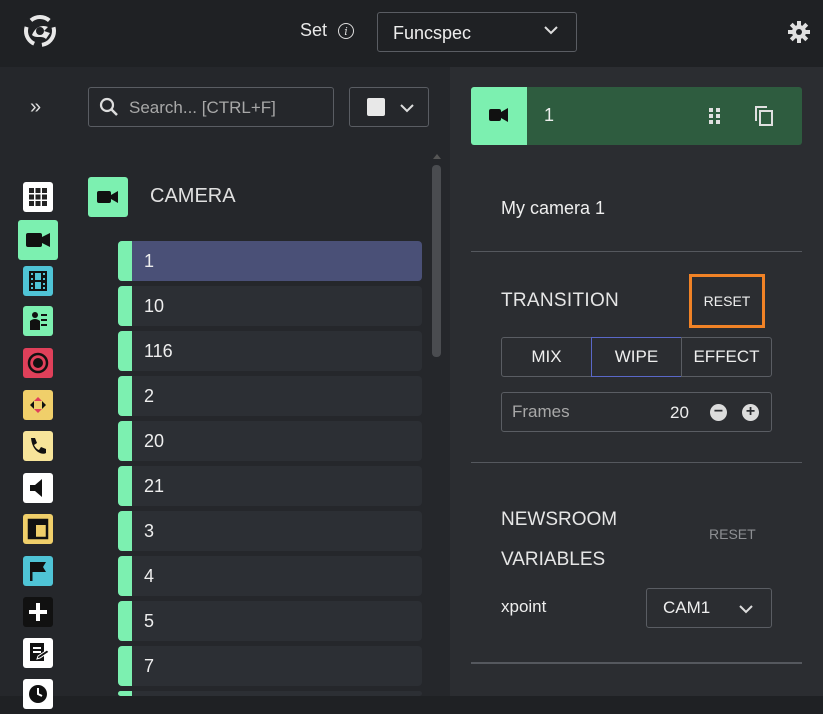 Image resolution: width=823 pixels, height=714 pixels. What do you see at coordinates (38, 405) in the screenshot?
I see `transition-icon` at bounding box center [38, 405].